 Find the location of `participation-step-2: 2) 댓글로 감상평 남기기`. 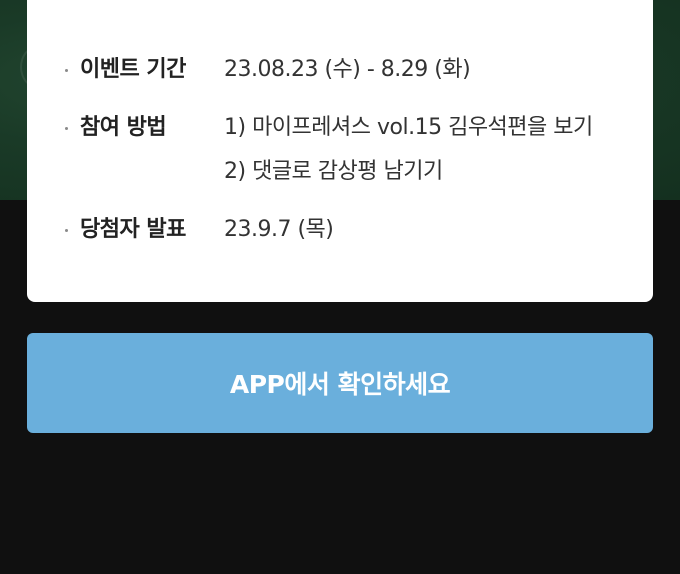

participation-step-2: 2) 댓글로 감상평 남기기 is located at coordinates (333, 171).